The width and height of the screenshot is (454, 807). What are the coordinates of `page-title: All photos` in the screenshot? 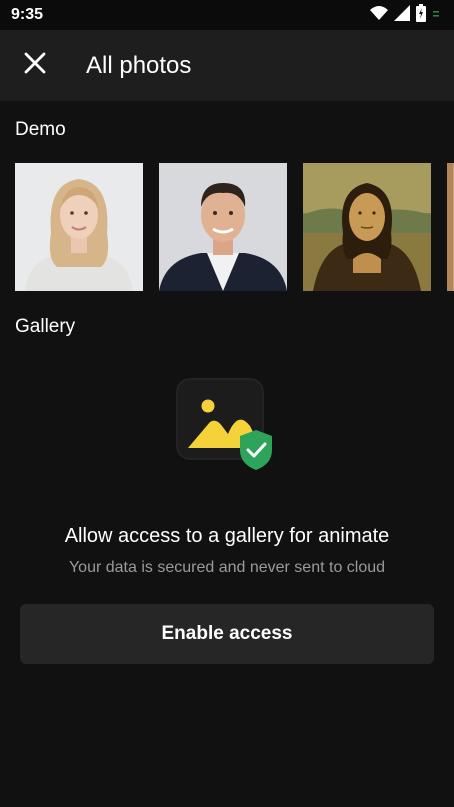 It's located at (139, 65).